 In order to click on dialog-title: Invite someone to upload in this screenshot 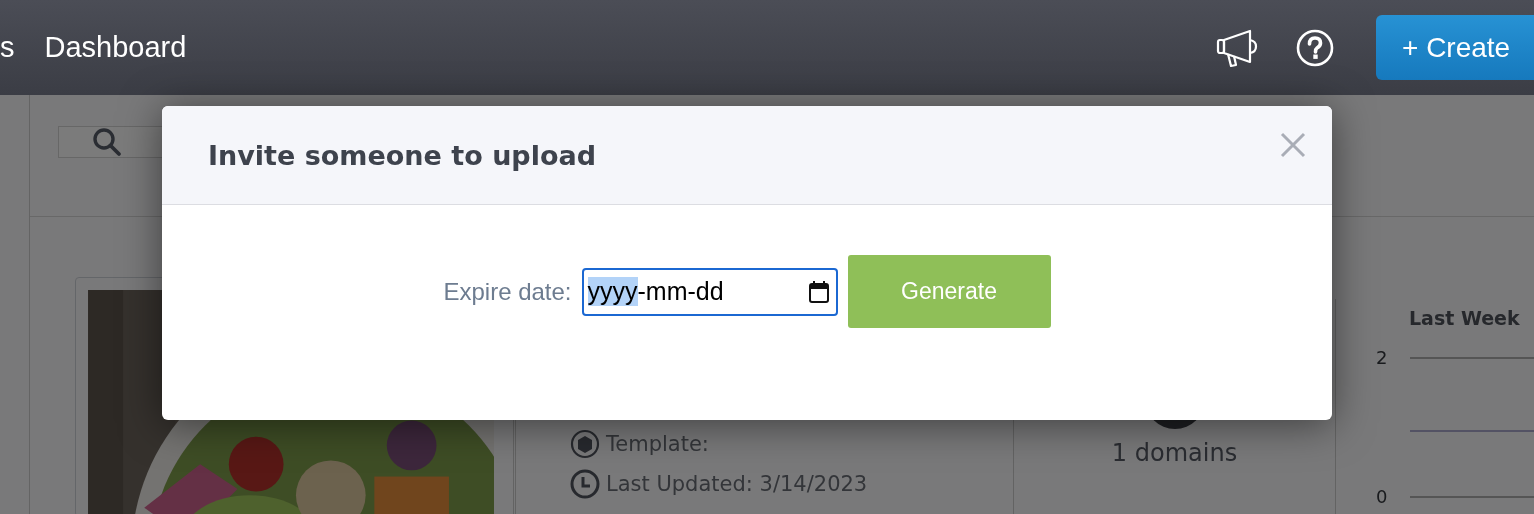, I will do `click(402, 155)`.